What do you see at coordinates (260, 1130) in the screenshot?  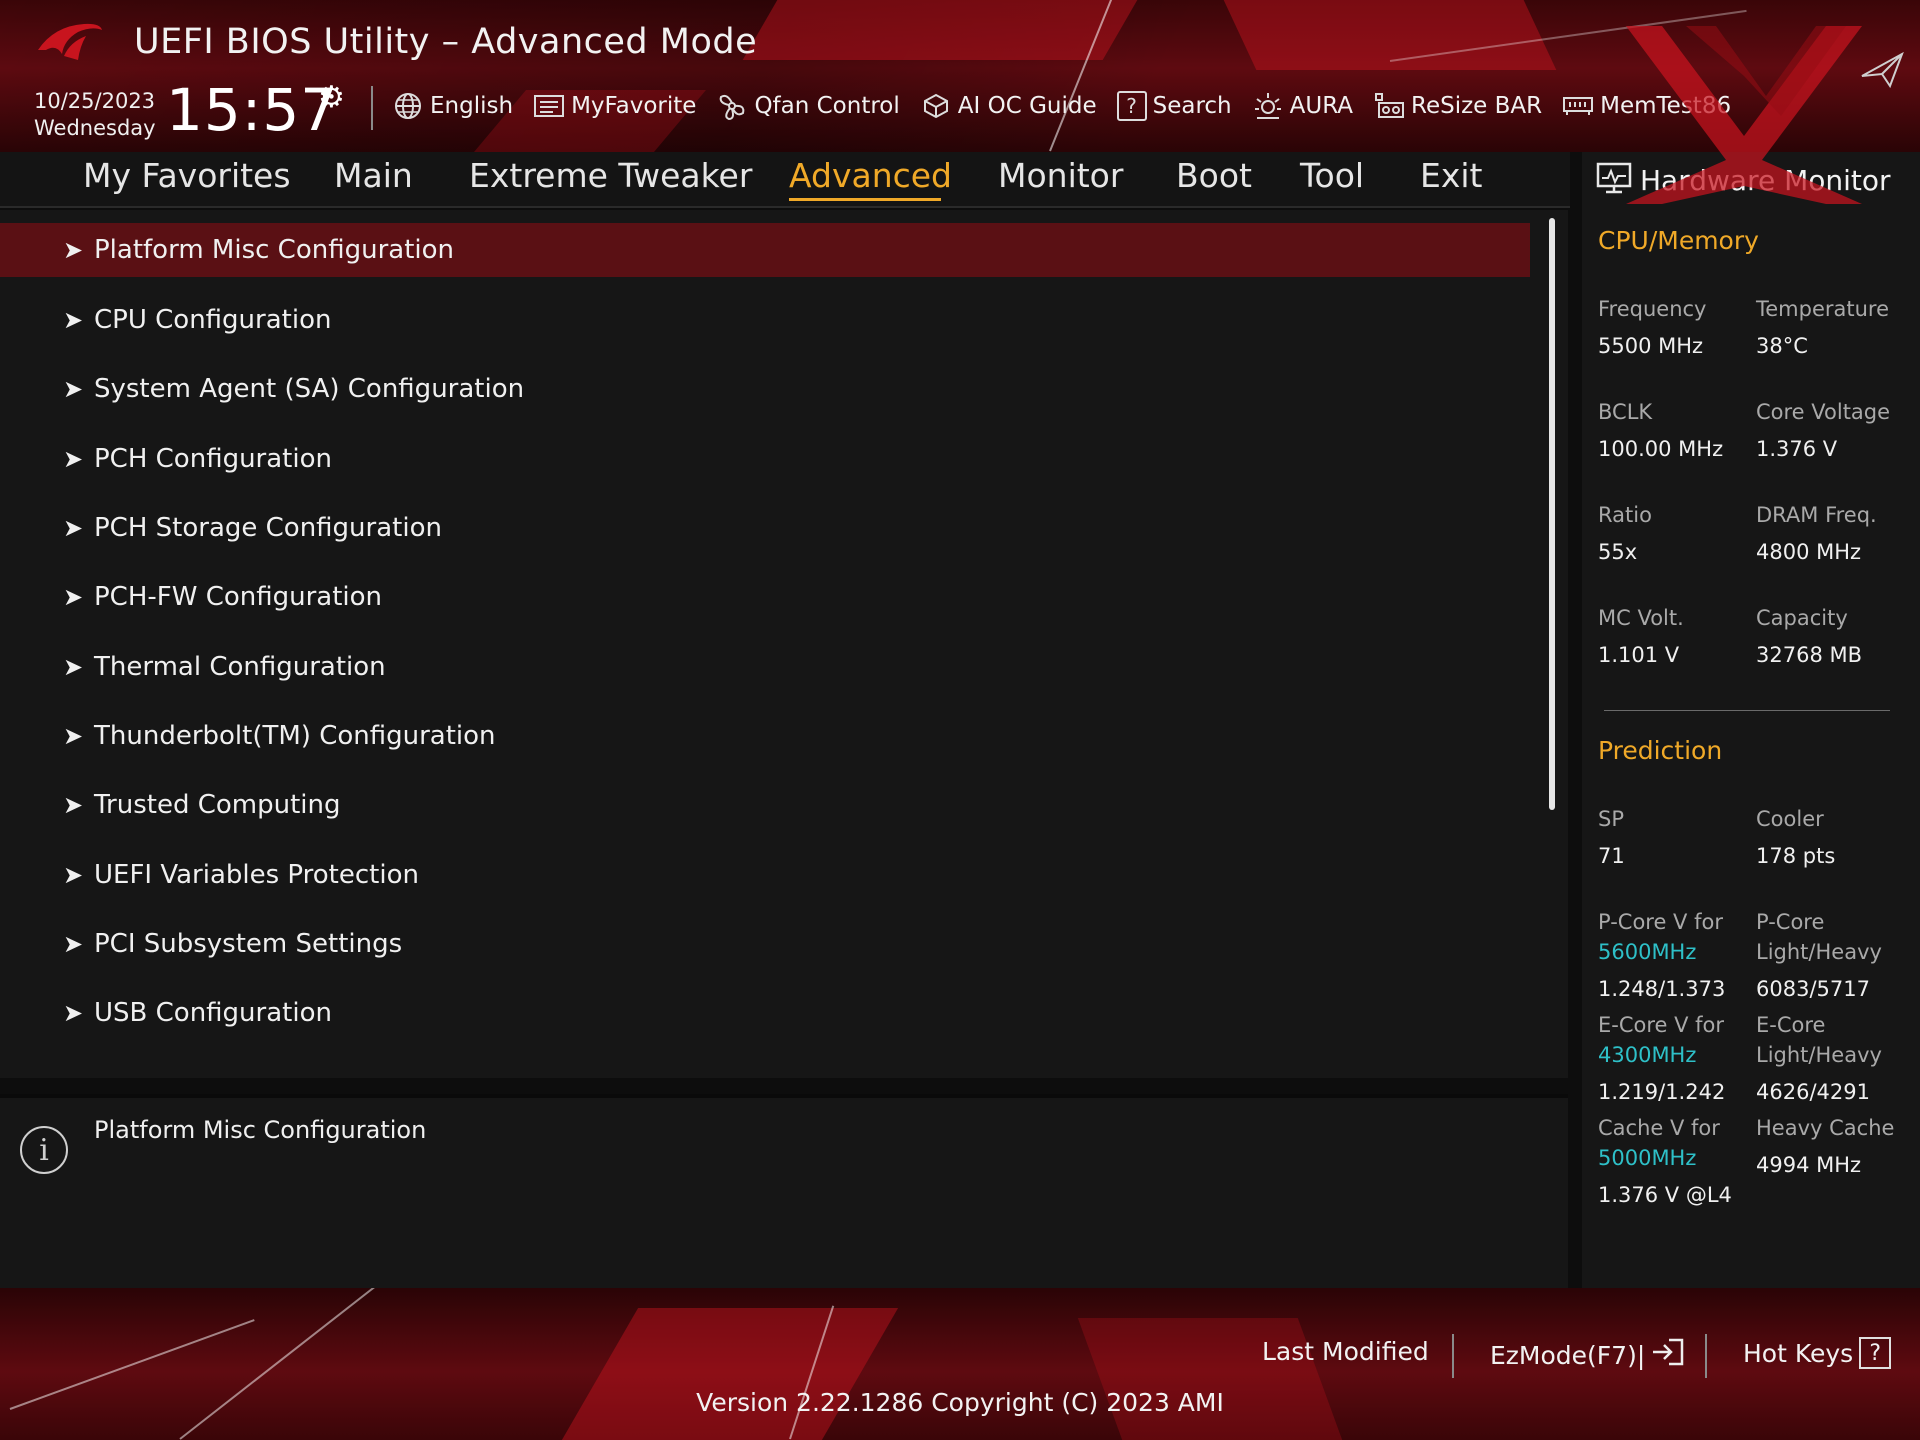 I see `help-description: Platform Misc Configuration` at bounding box center [260, 1130].